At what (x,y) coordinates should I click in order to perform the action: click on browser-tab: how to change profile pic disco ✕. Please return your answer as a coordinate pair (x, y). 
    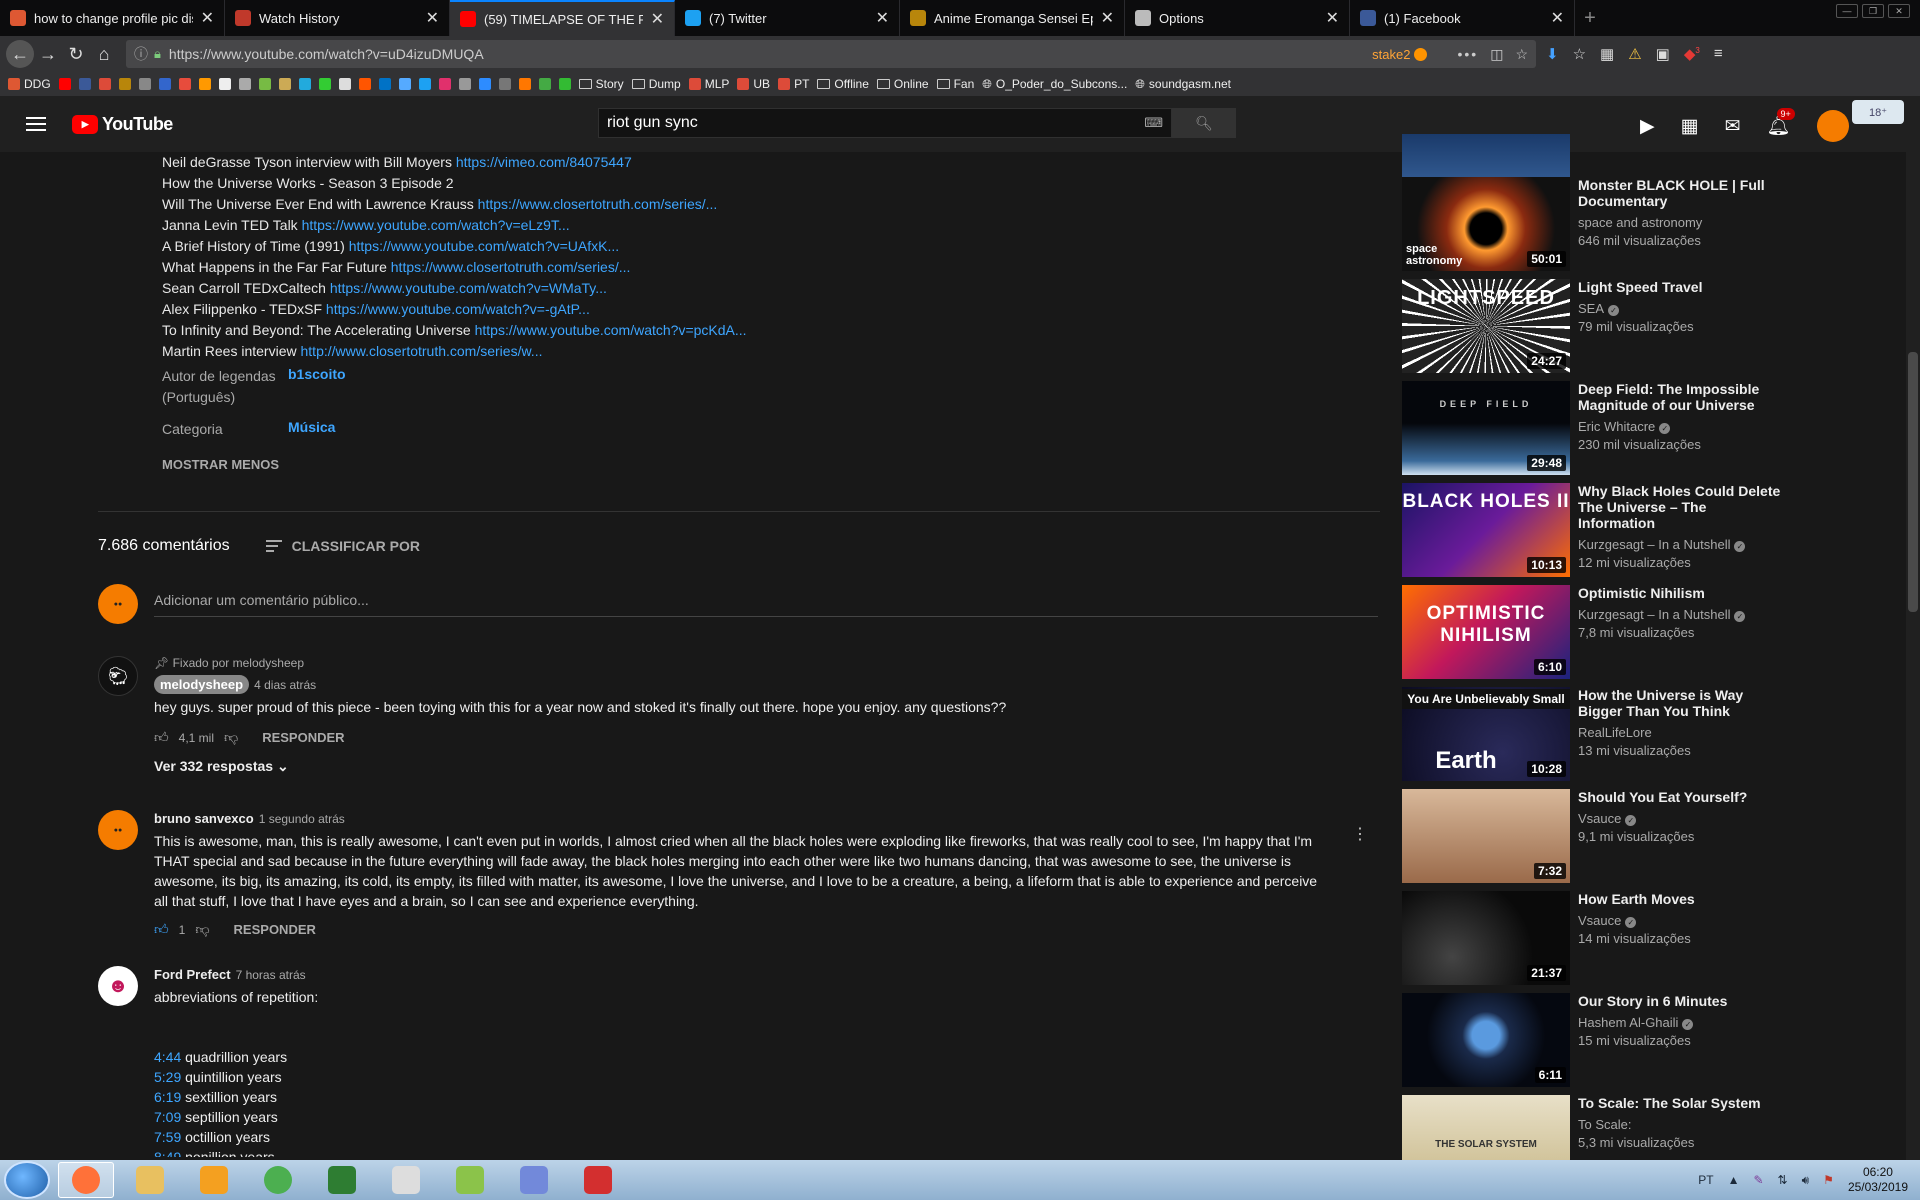
    Looking at the image, I should click on (112, 18).